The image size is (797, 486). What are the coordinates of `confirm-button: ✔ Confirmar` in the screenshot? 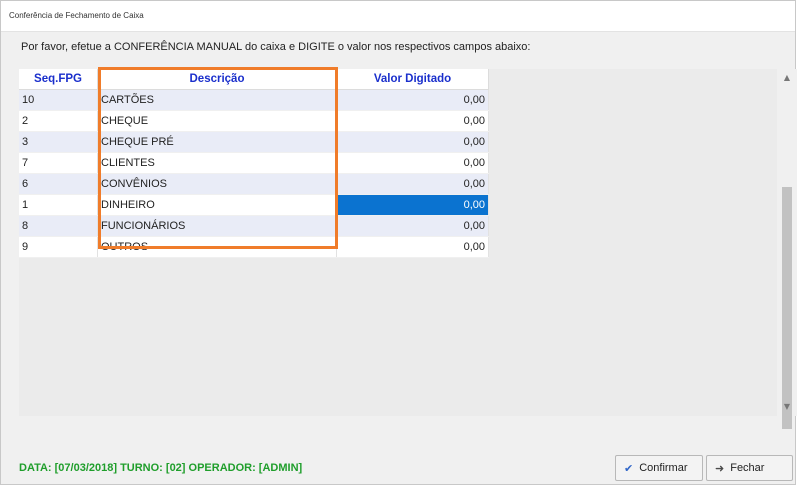 It's located at (659, 468).